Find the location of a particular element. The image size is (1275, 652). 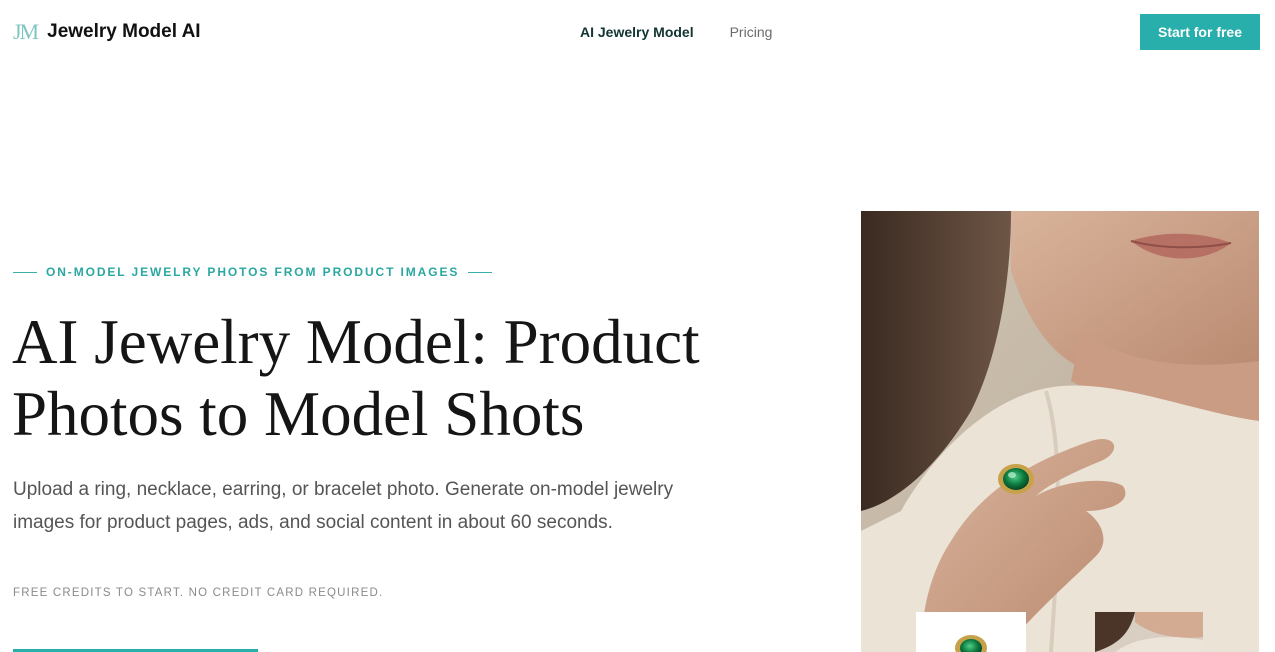

logo: JM Jewelry Model AI is located at coordinates (107, 32).